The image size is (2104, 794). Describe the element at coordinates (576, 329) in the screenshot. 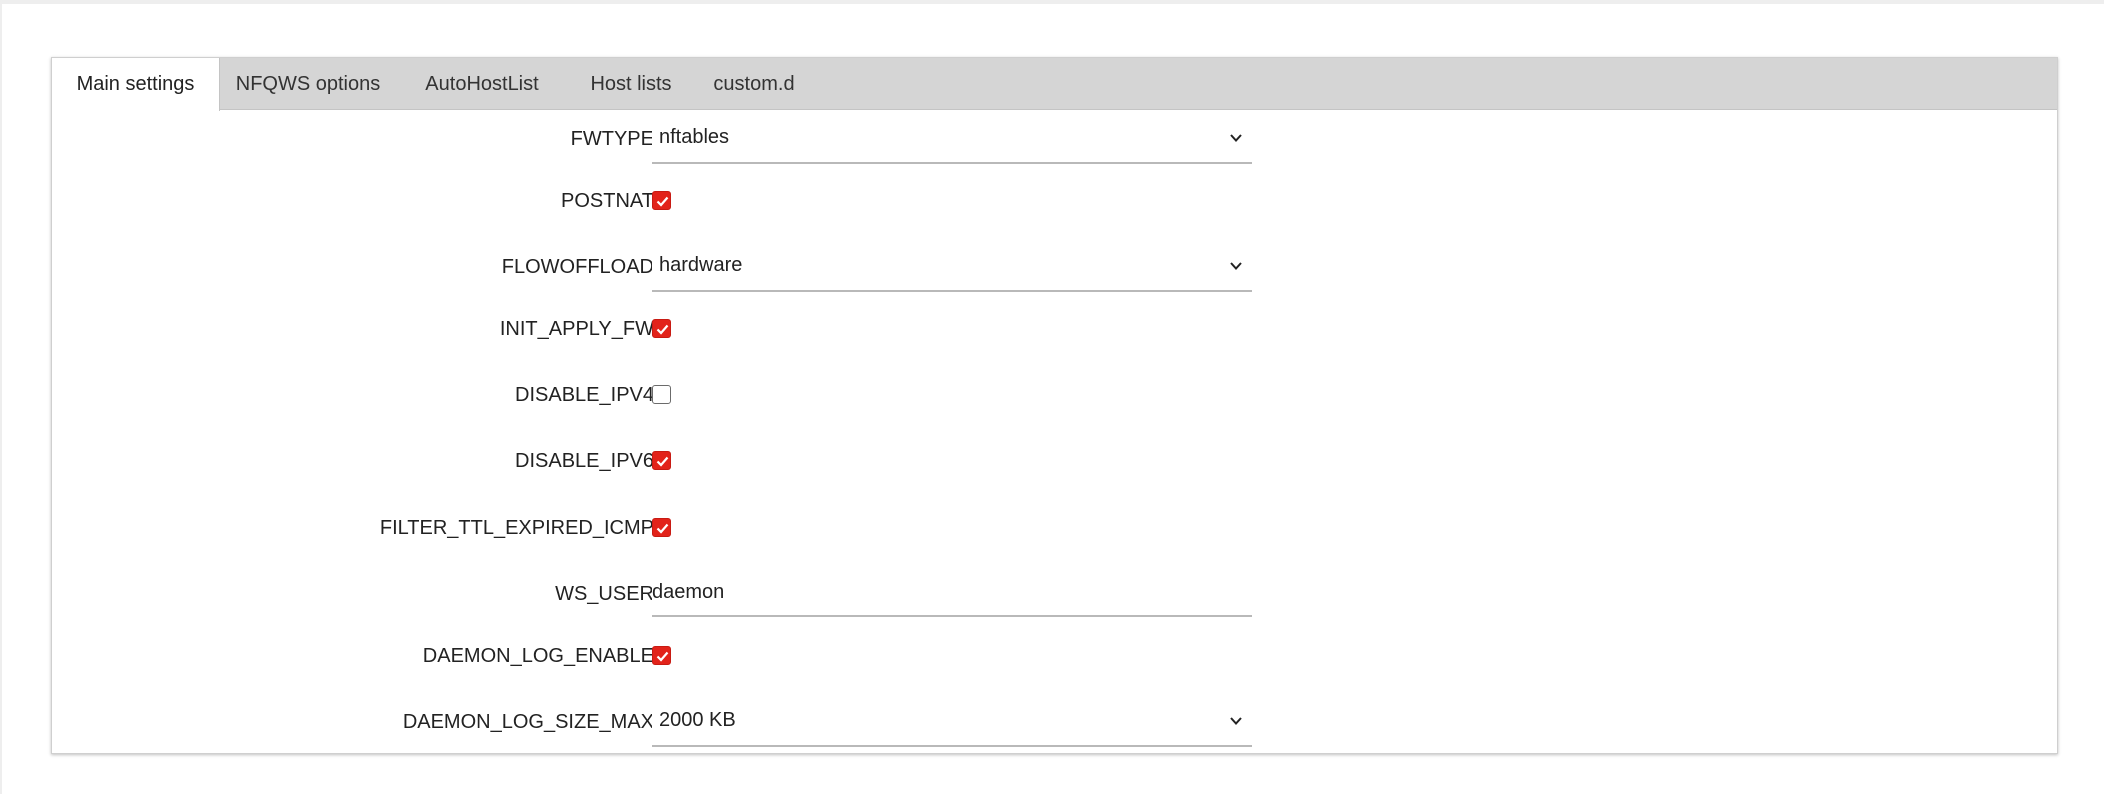

I see `init-apply-fw-label: INIT_APPLY_FW` at that location.